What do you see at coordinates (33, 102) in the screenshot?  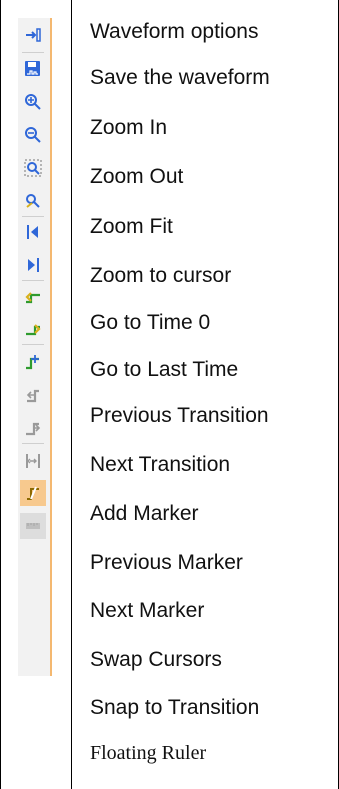 I see `zoom-in-icon` at bounding box center [33, 102].